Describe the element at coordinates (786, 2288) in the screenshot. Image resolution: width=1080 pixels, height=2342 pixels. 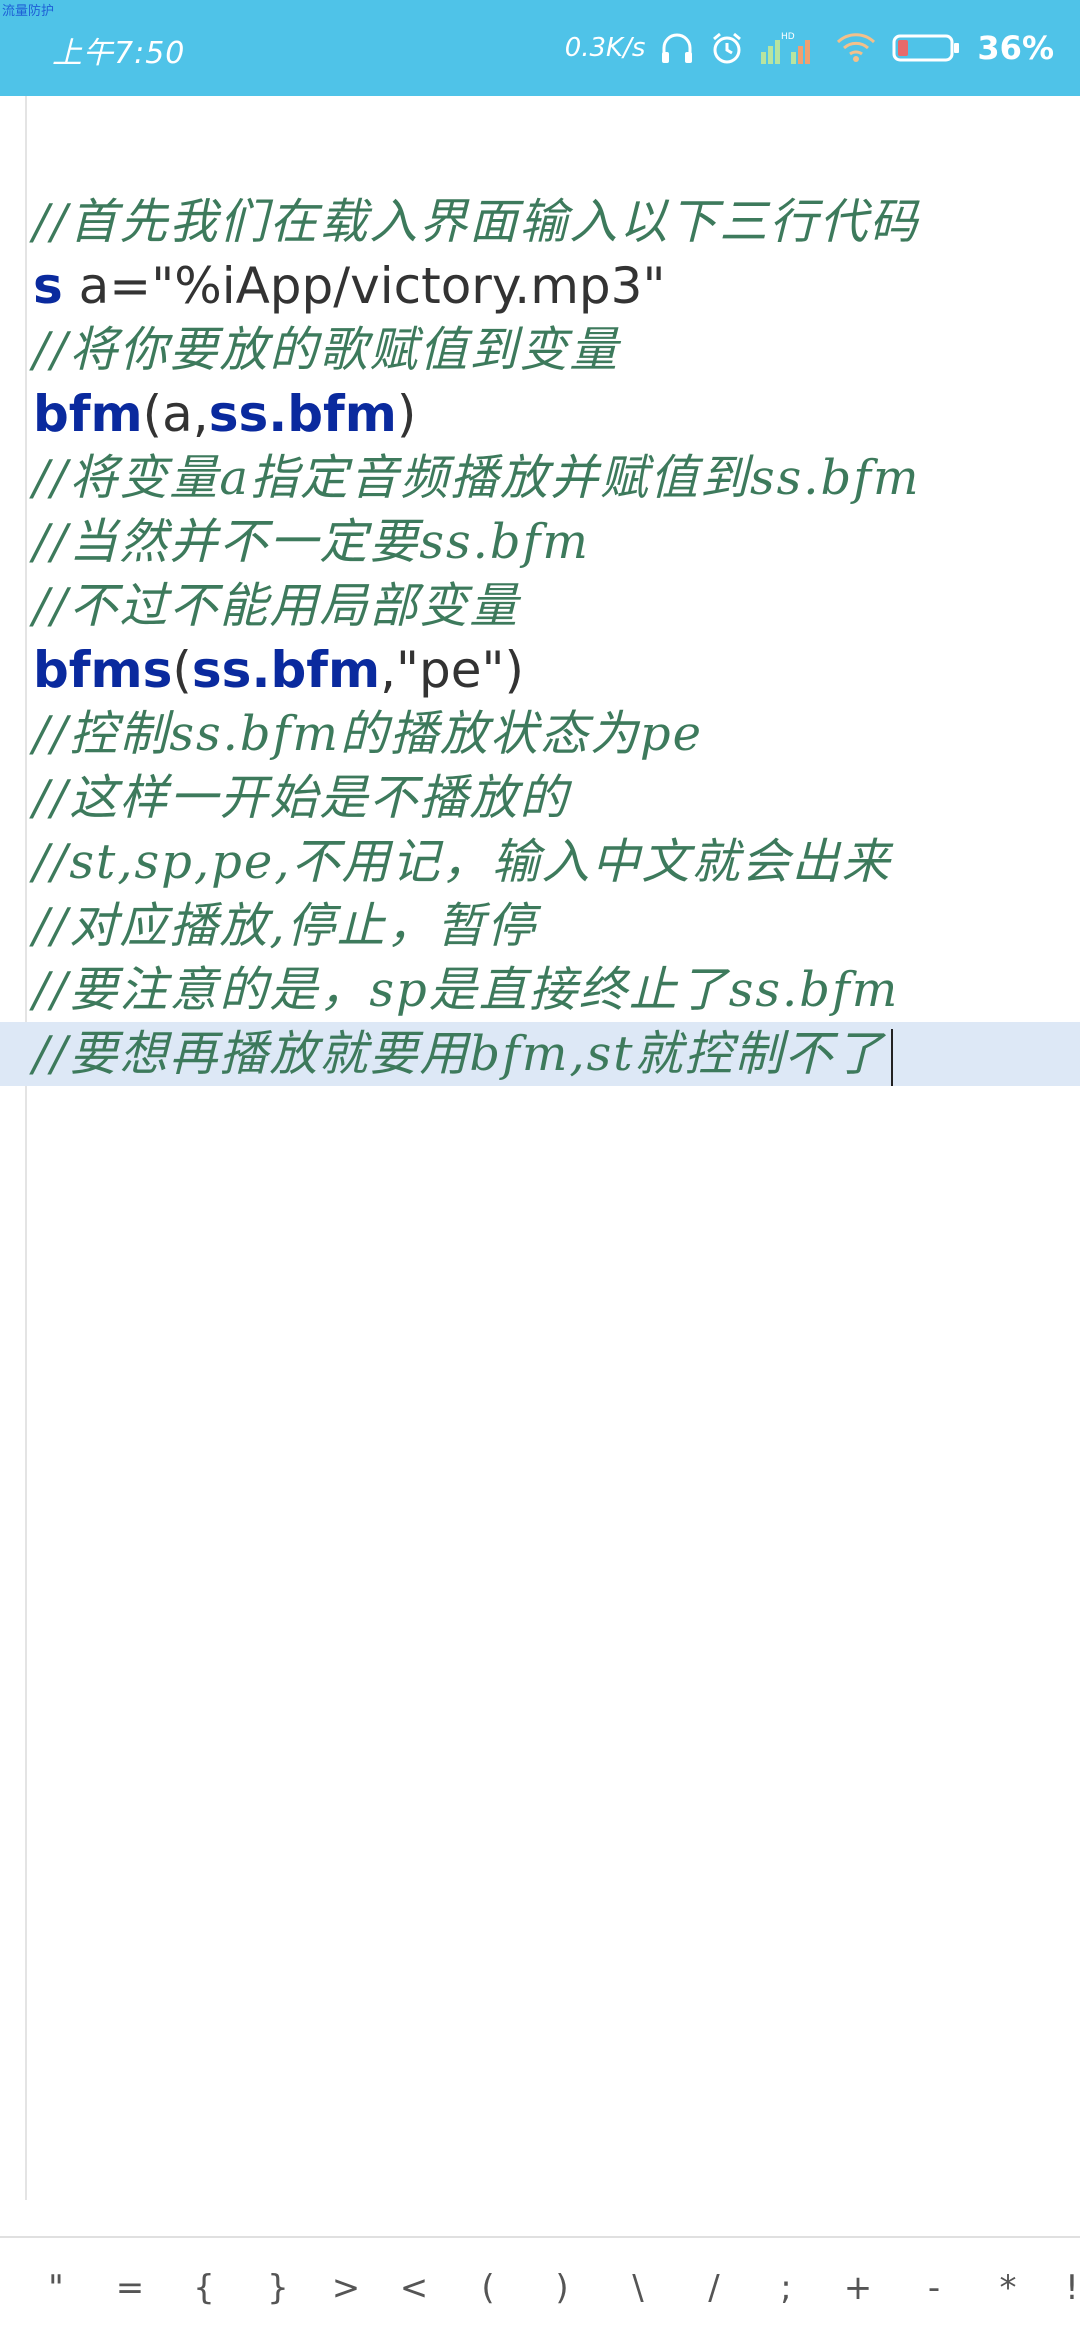
I see `symbol-key-semicolon: ;` at that location.